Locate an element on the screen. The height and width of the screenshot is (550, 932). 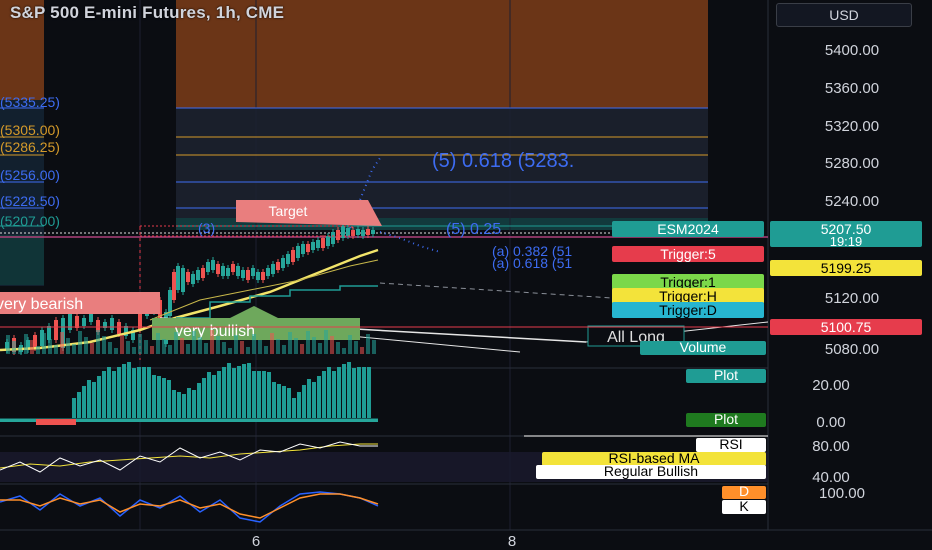
fib-price-label-3: (5256.00) is located at coordinates (30, 175).